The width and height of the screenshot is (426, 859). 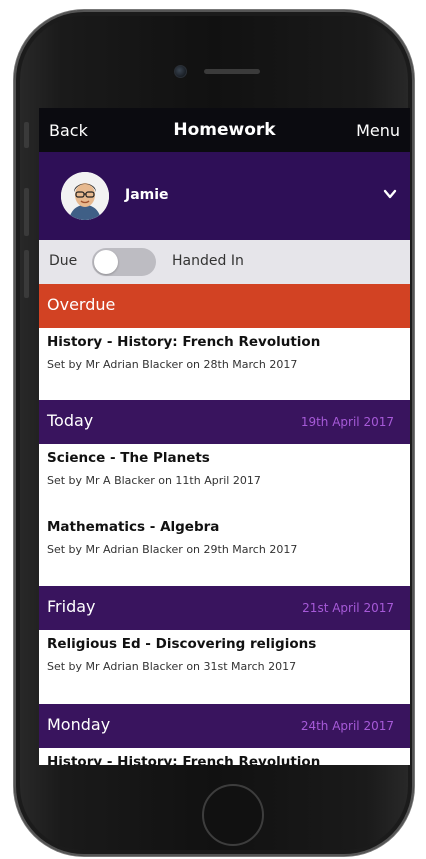 What do you see at coordinates (133, 527) in the screenshot?
I see `homework-title: Mathematics - Algebra` at bounding box center [133, 527].